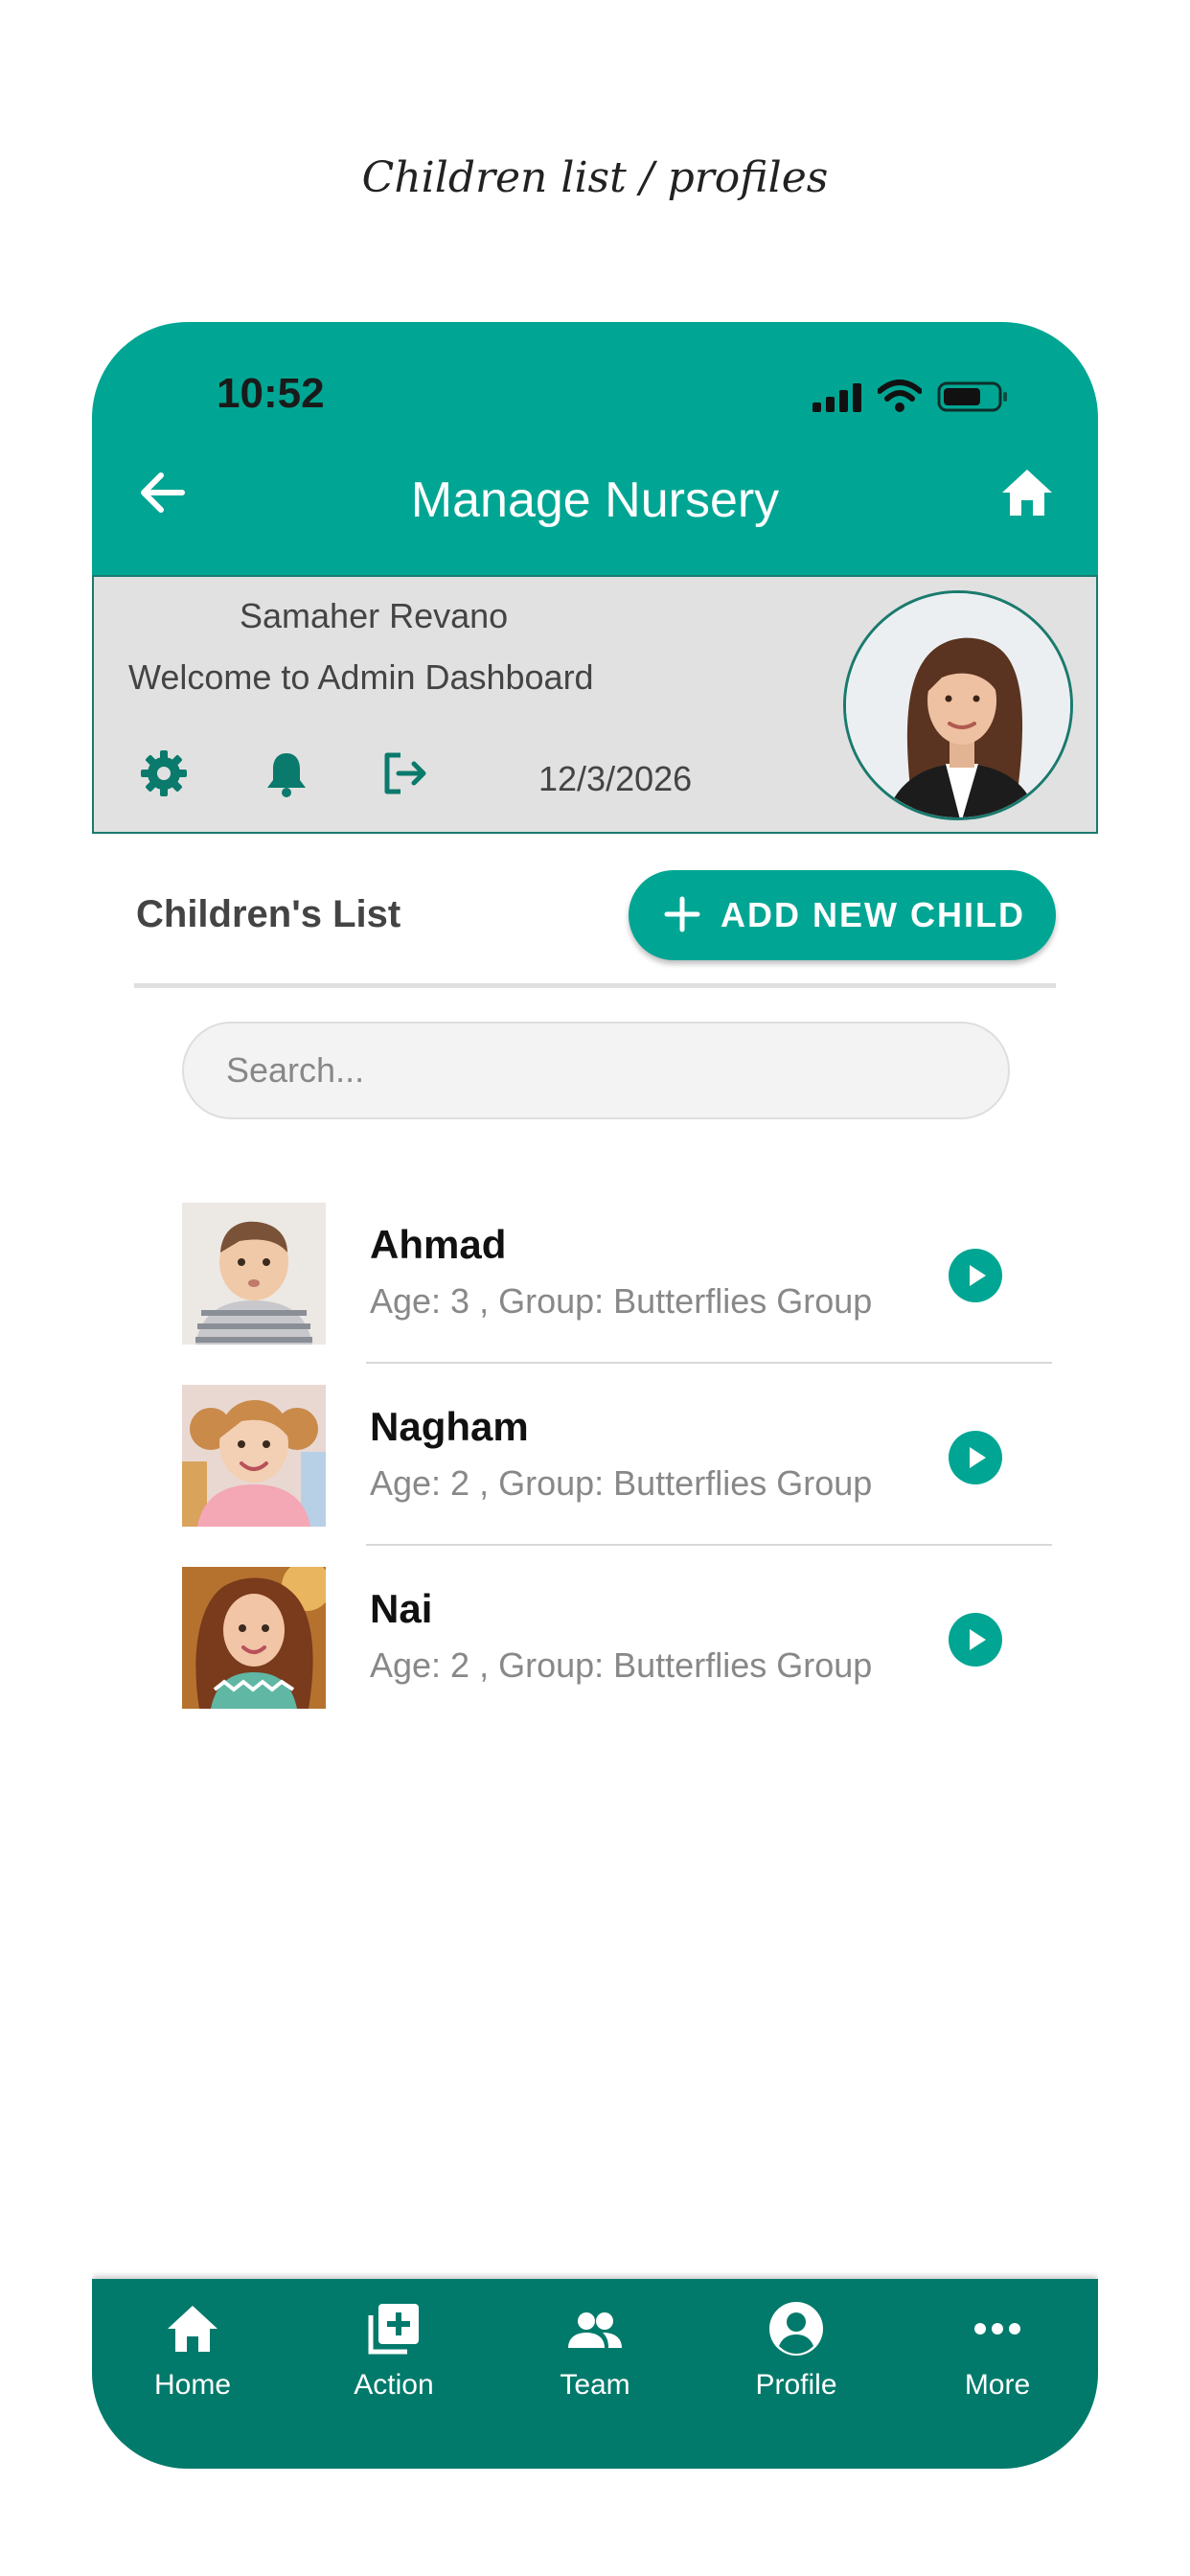  I want to click on bottom-nav: Home Action Team Profile More, so click(595, 2374).